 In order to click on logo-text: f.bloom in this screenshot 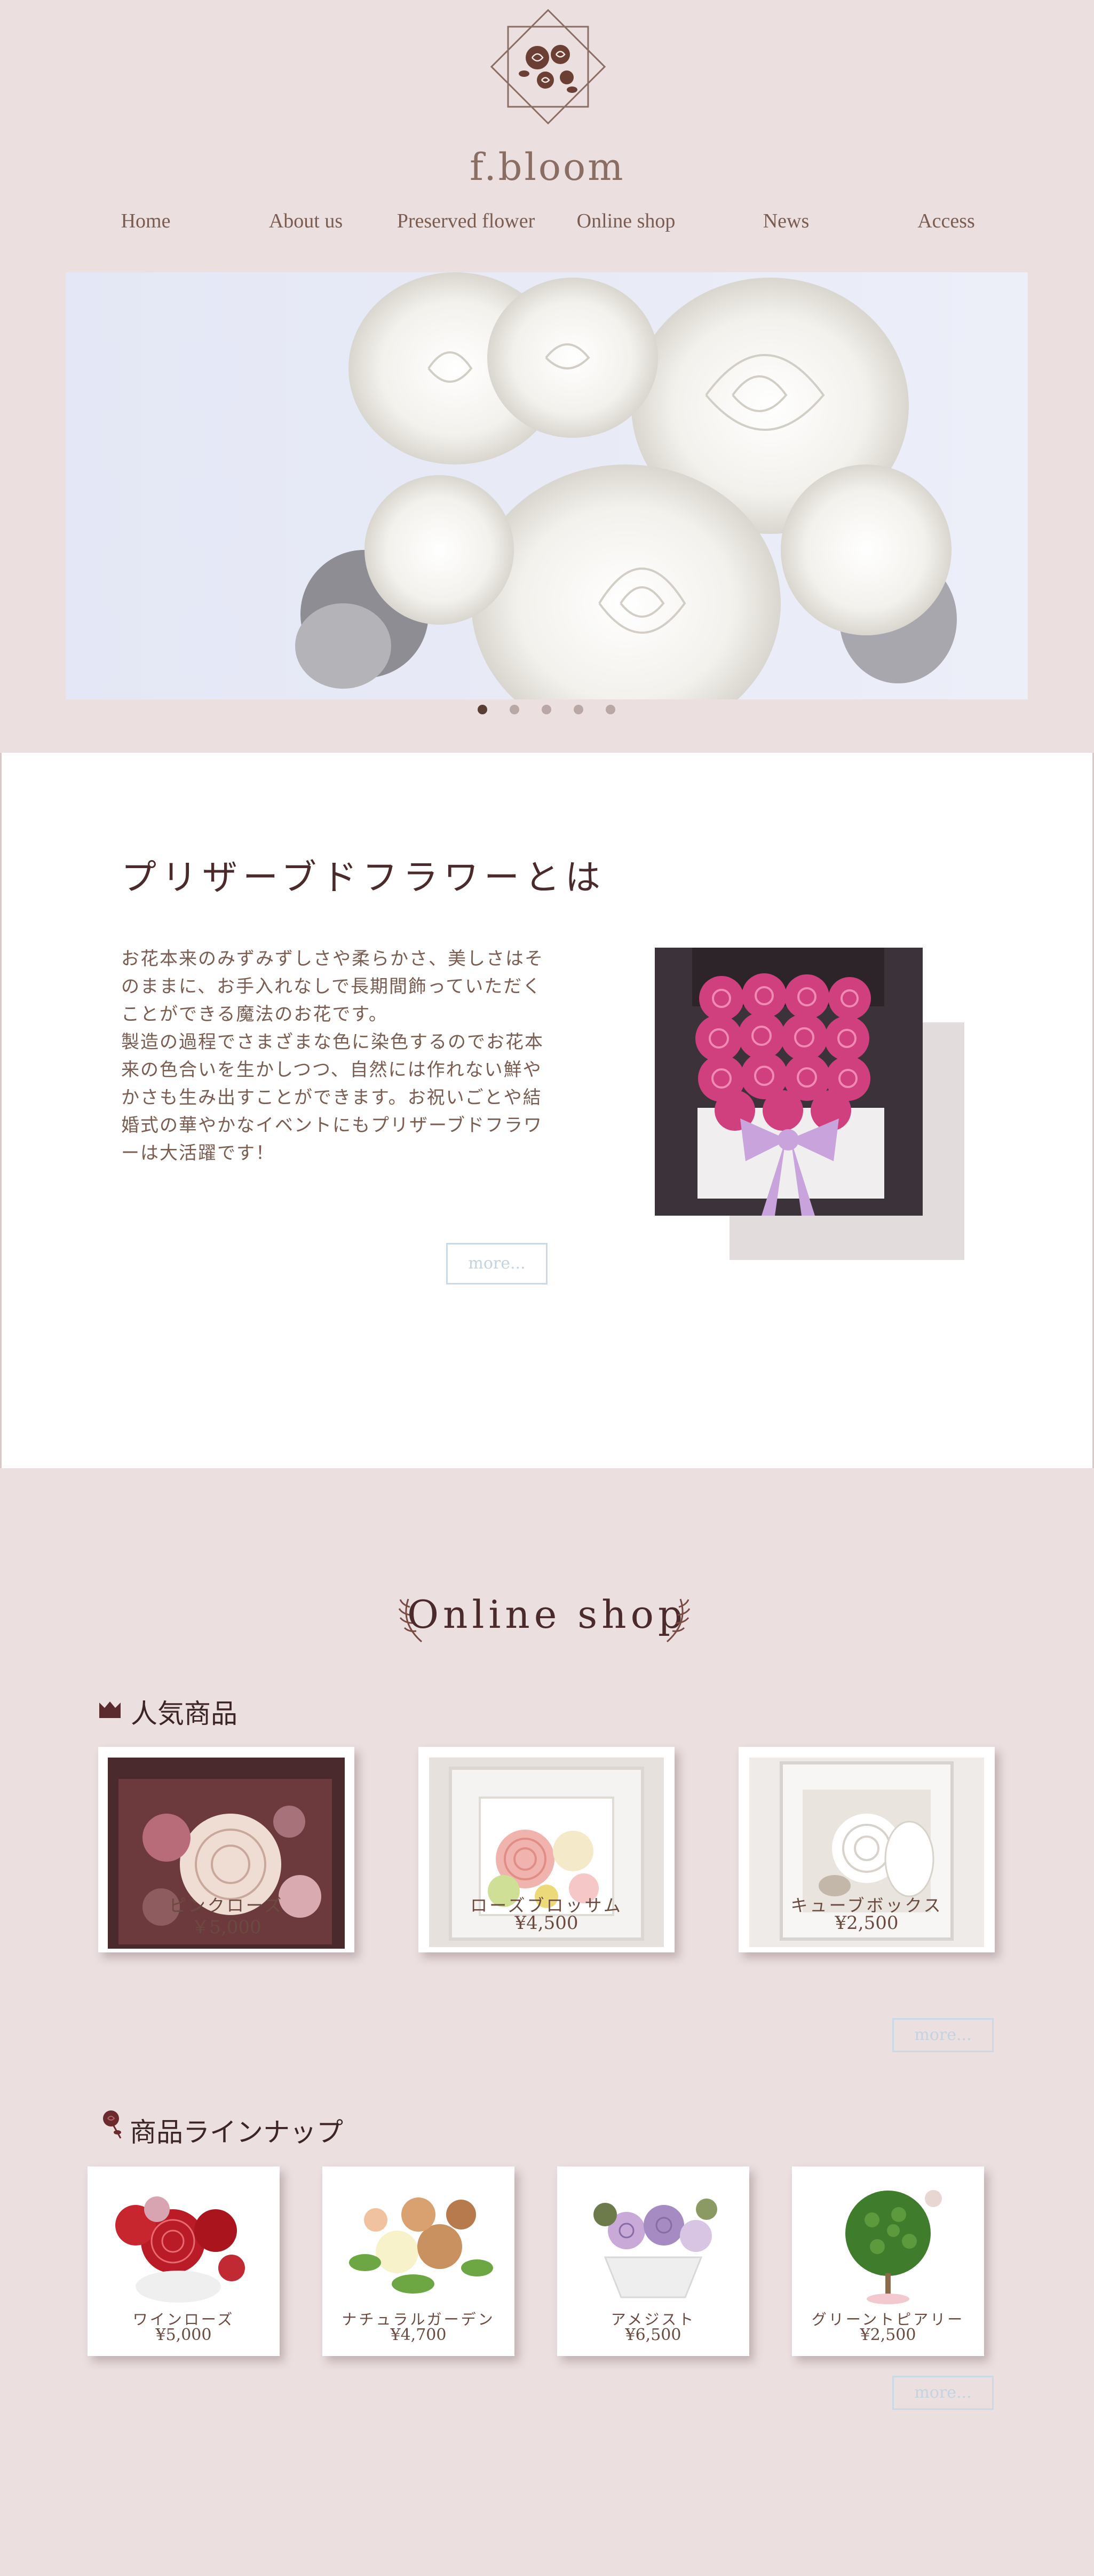, I will do `click(547, 167)`.